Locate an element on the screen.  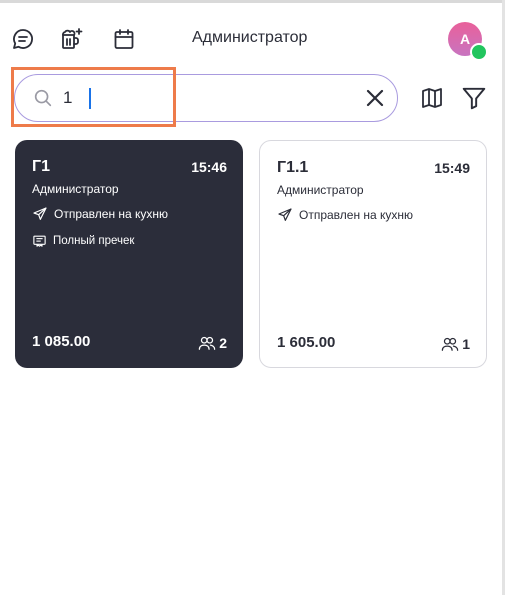
page-title: Администратор is located at coordinates (250, 37).